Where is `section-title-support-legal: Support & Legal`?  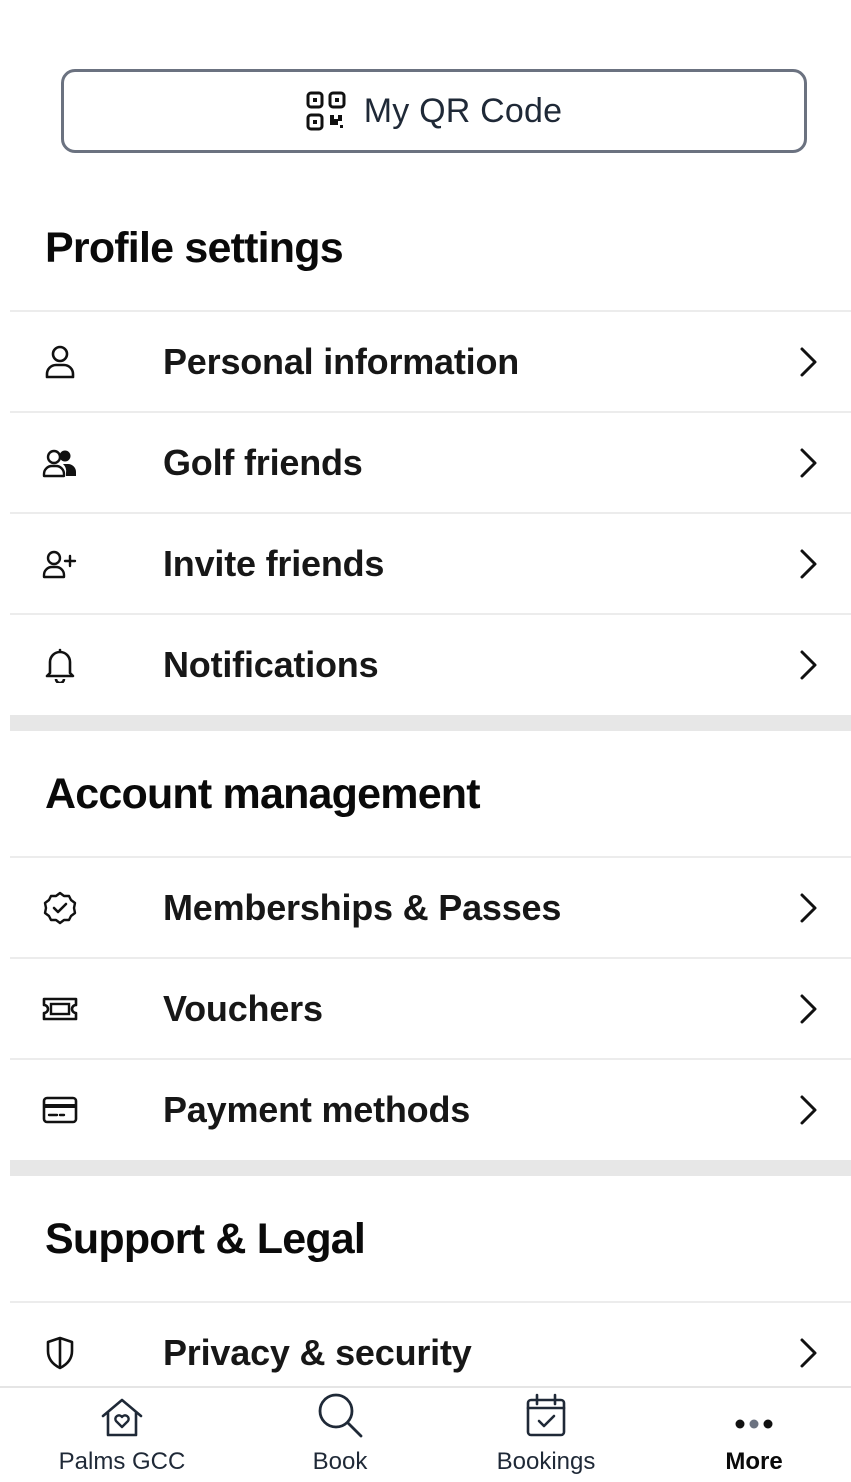
section-title-support-legal: Support & Legal is located at coordinates (205, 1239).